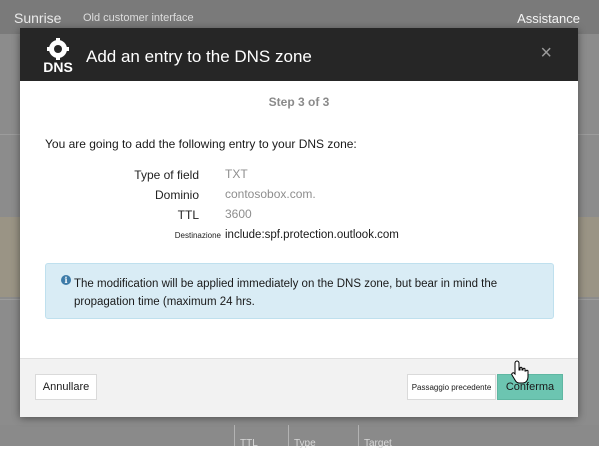 The width and height of the screenshot is (599, 449). I want to click on bg-table-header-ttl: TTL, so click(249, 443).